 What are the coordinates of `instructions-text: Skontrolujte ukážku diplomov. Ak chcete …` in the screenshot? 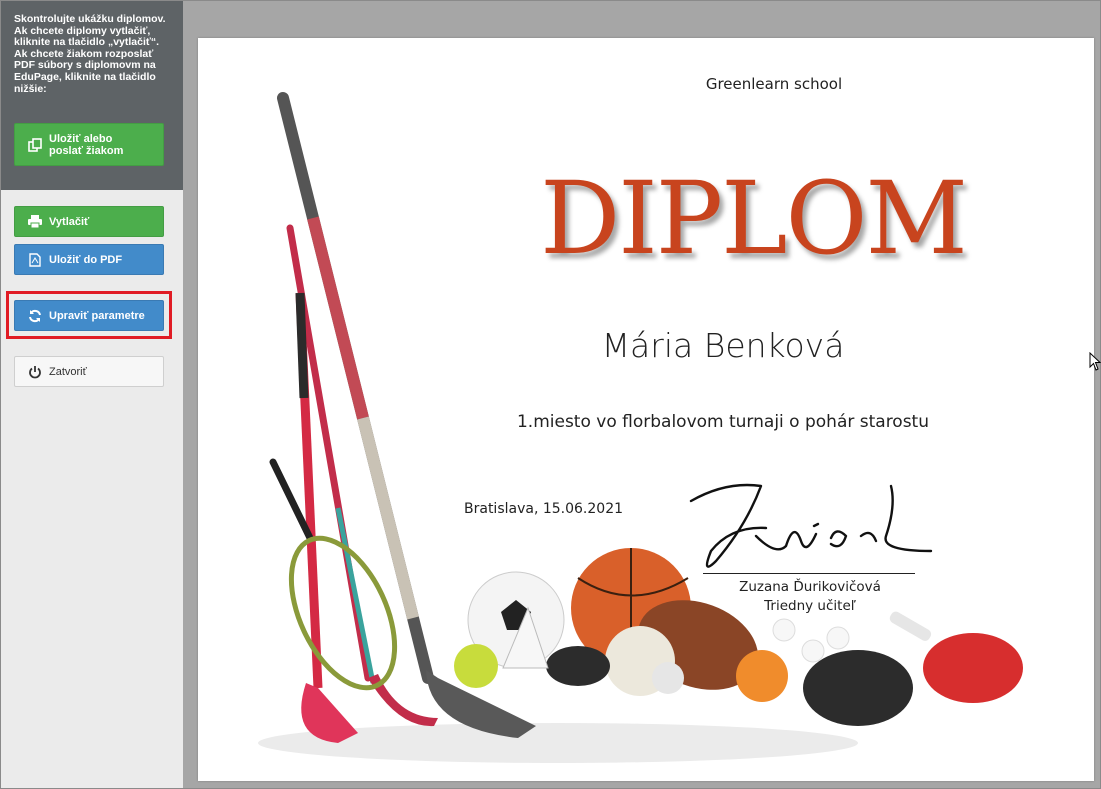 It's located at (90, 54).